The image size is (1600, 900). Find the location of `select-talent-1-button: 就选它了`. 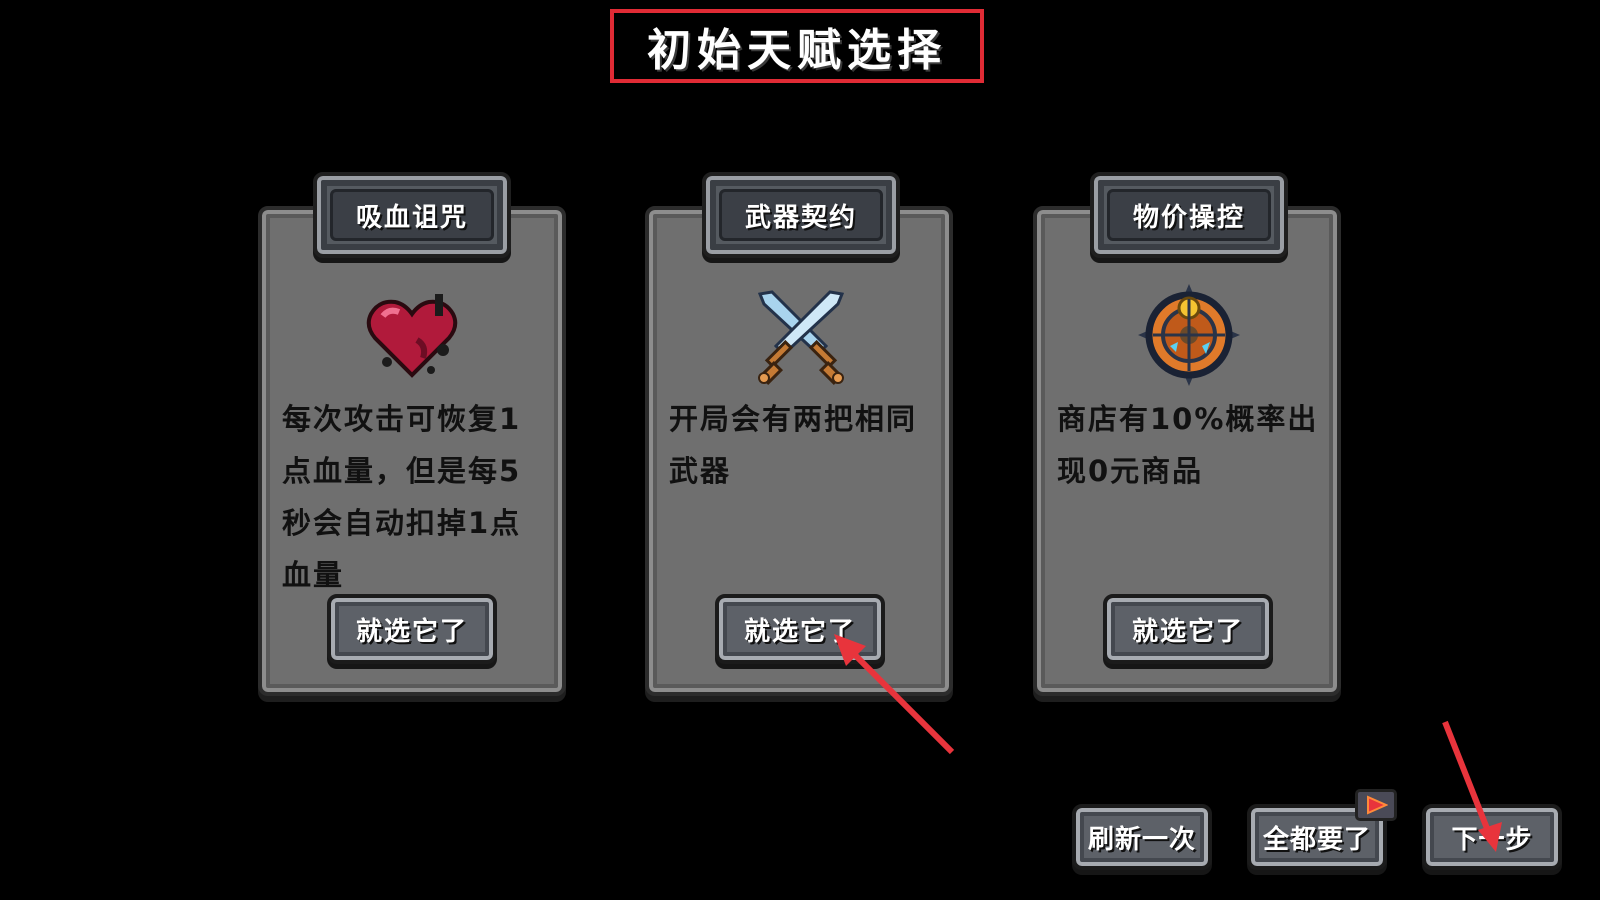

select-talent-1-button: 就选它了 is located at coordinates (412, 629).